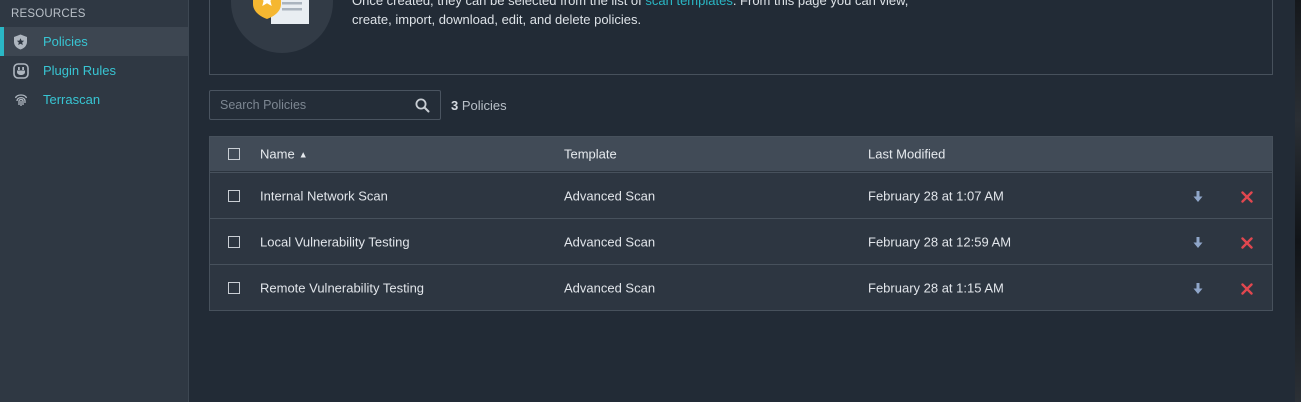  What do you see at coordinates (741, 154) in the screenshot?
I see `table-header: Name ▲ Template Last Modified` at bounding box center [741, 154].